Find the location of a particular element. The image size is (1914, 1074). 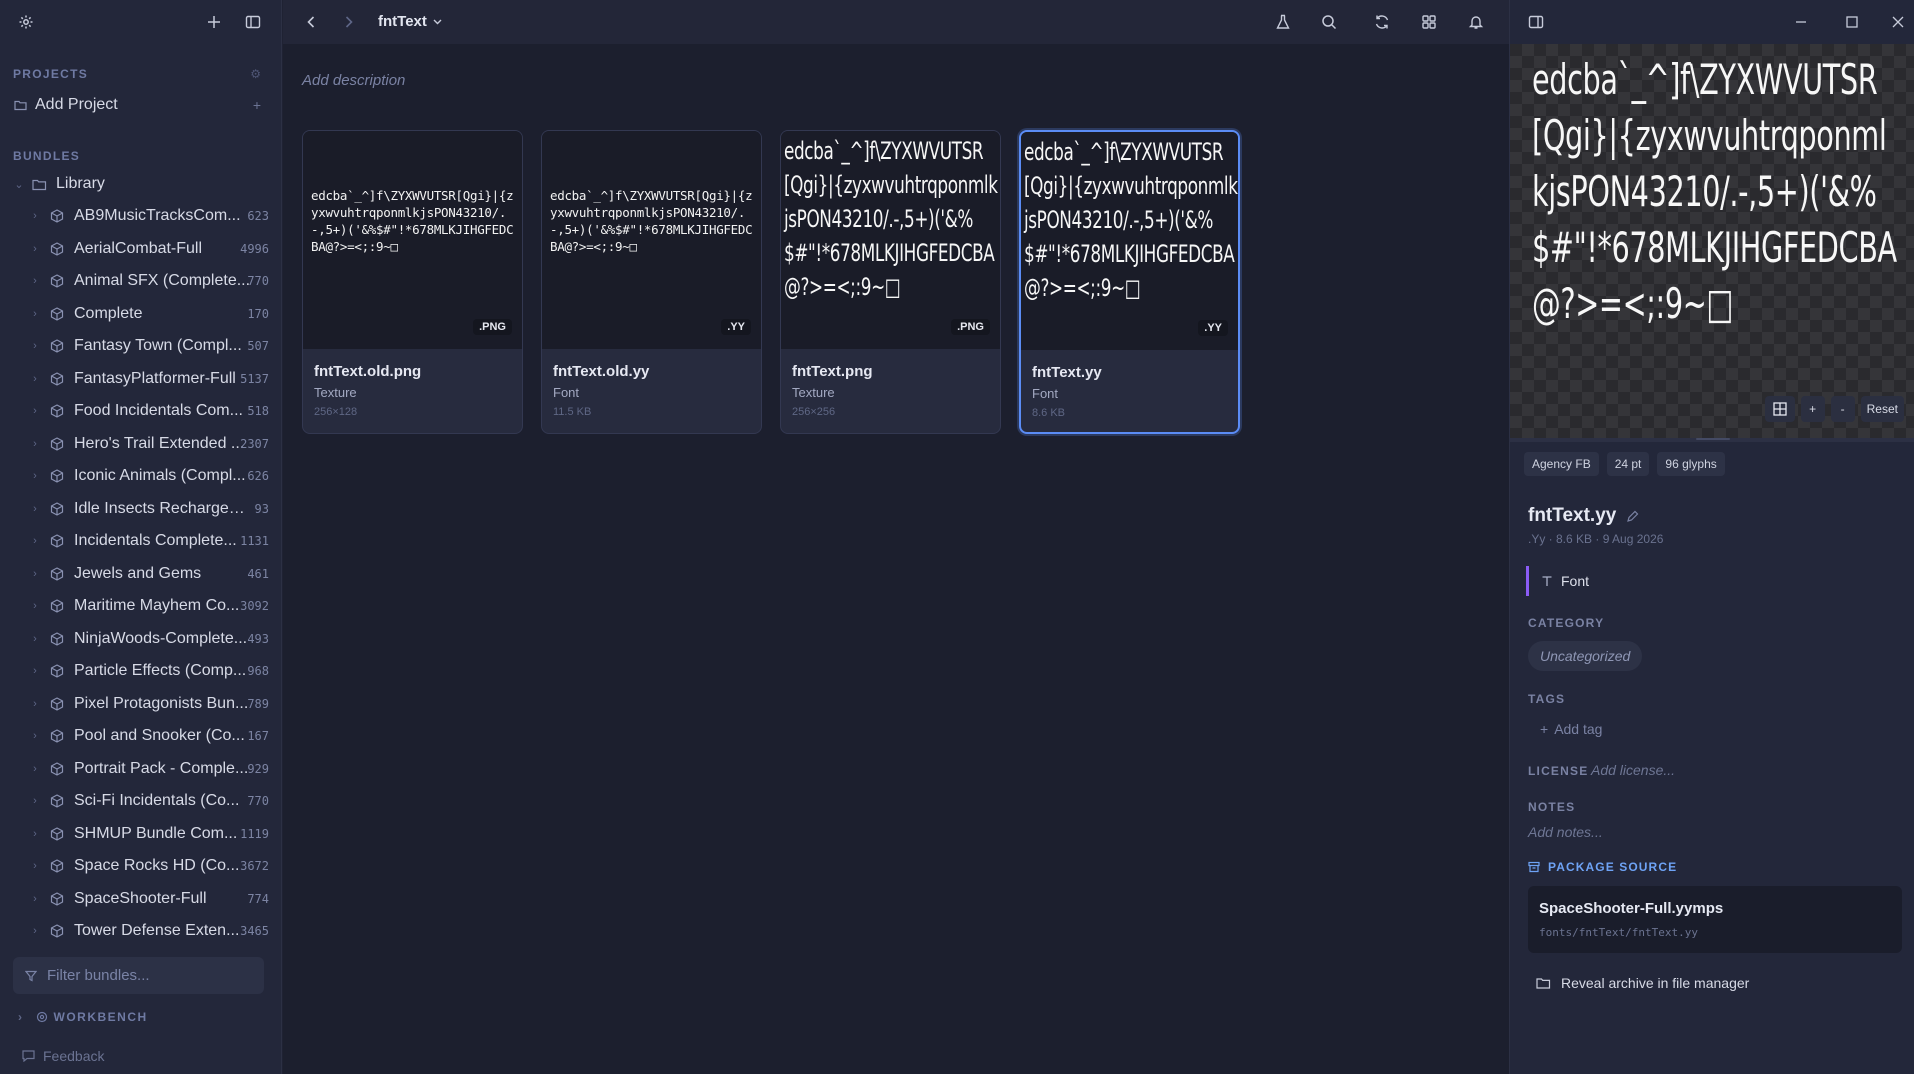

settings-gear-icon is located at coordinates (26, 22).